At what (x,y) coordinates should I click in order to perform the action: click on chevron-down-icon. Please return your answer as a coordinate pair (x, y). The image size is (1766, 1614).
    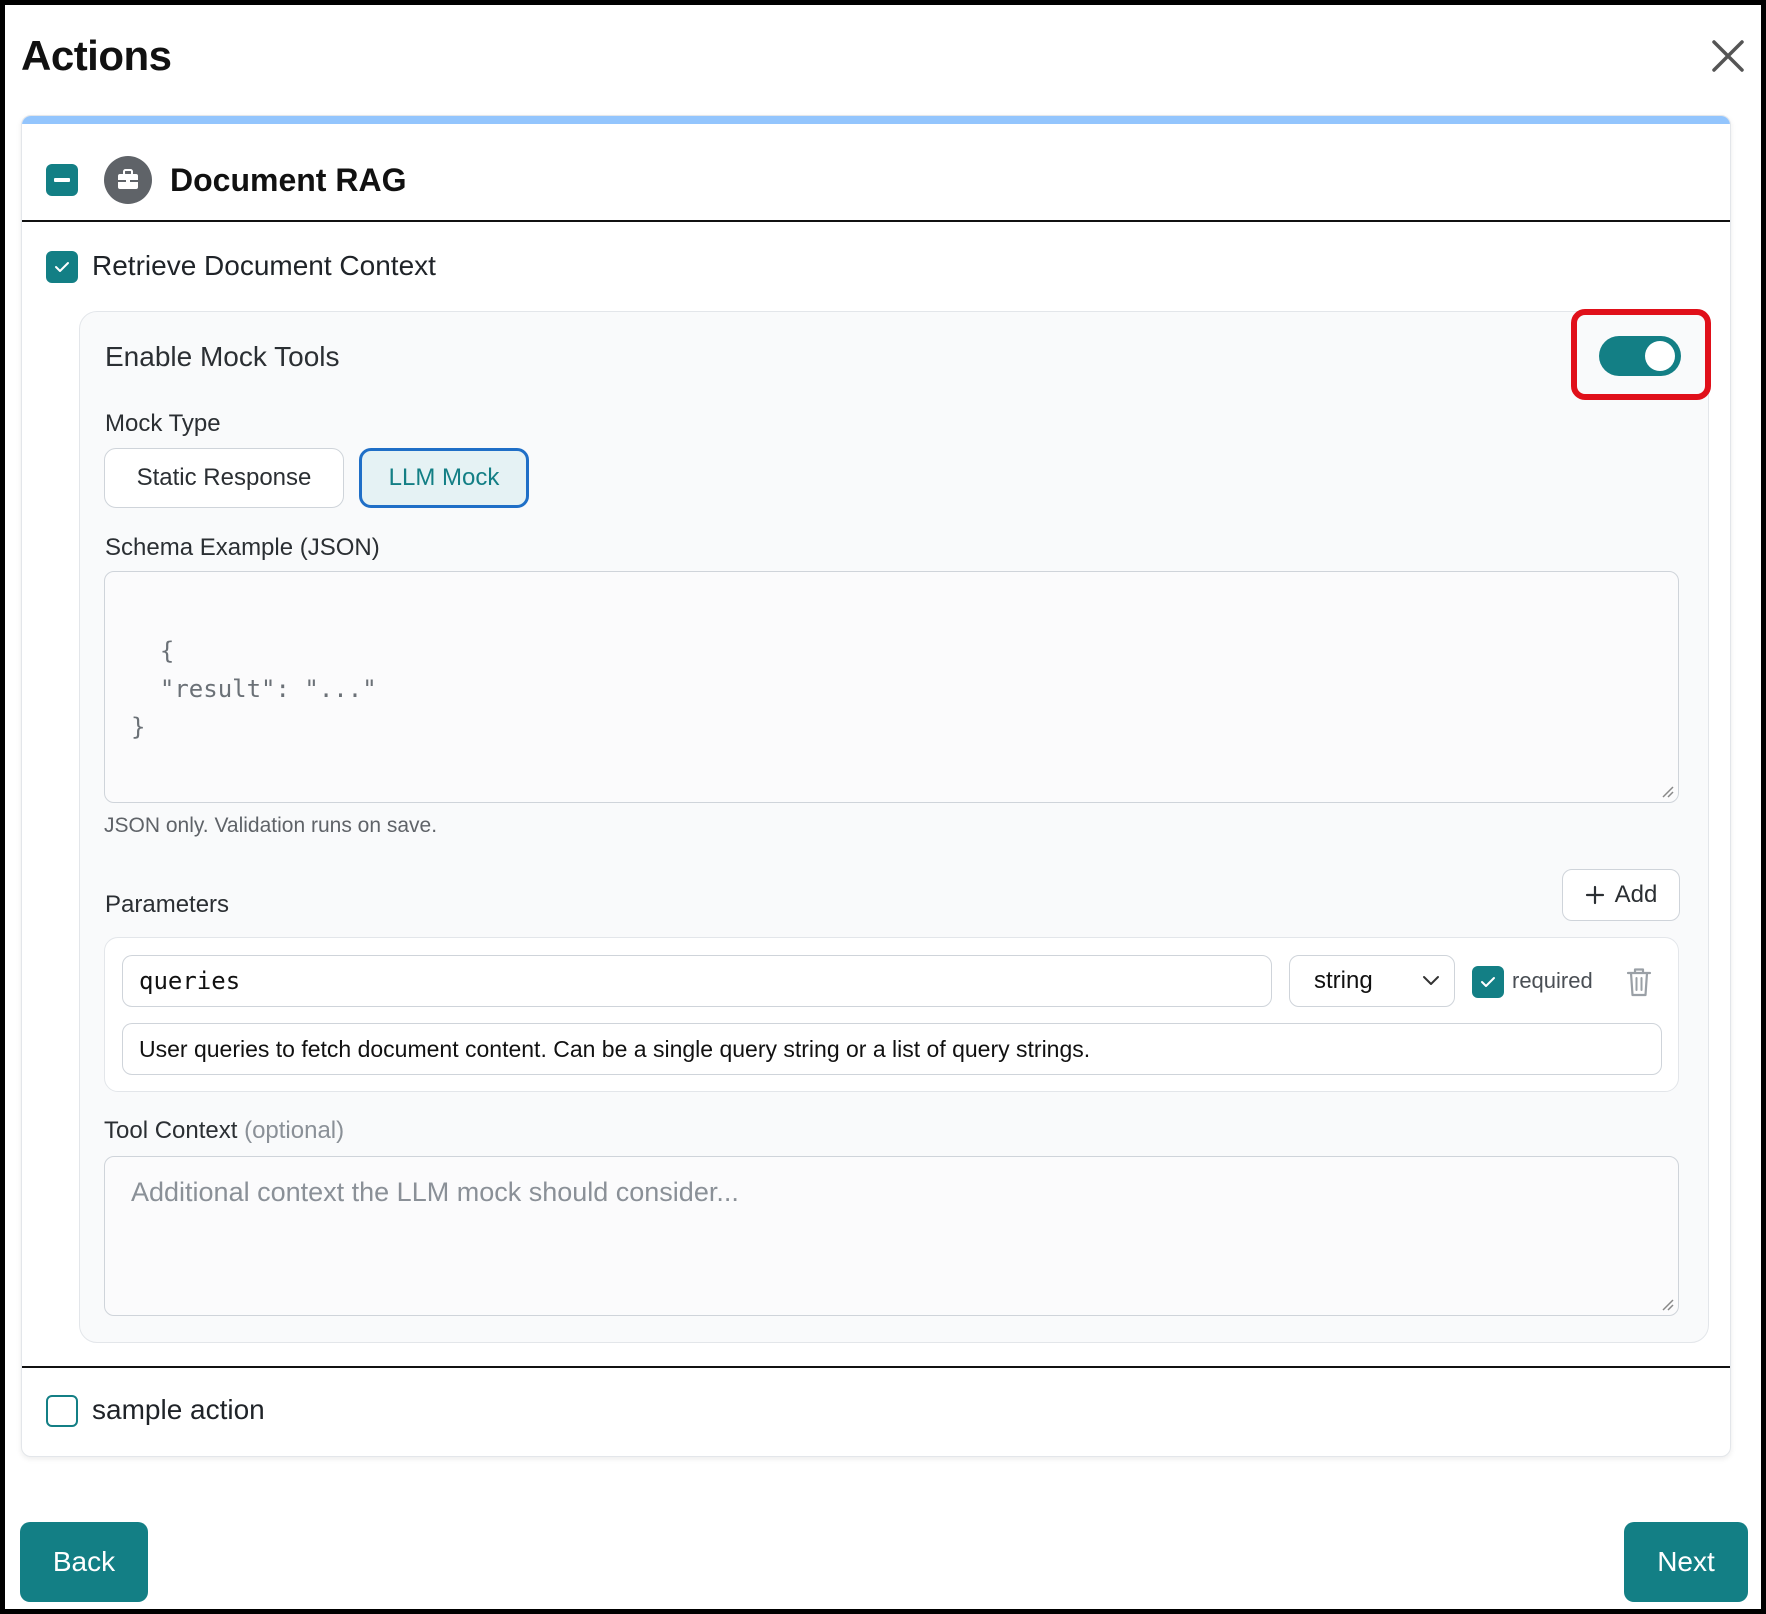
    Looking at the image, I should click on (1431, 980).